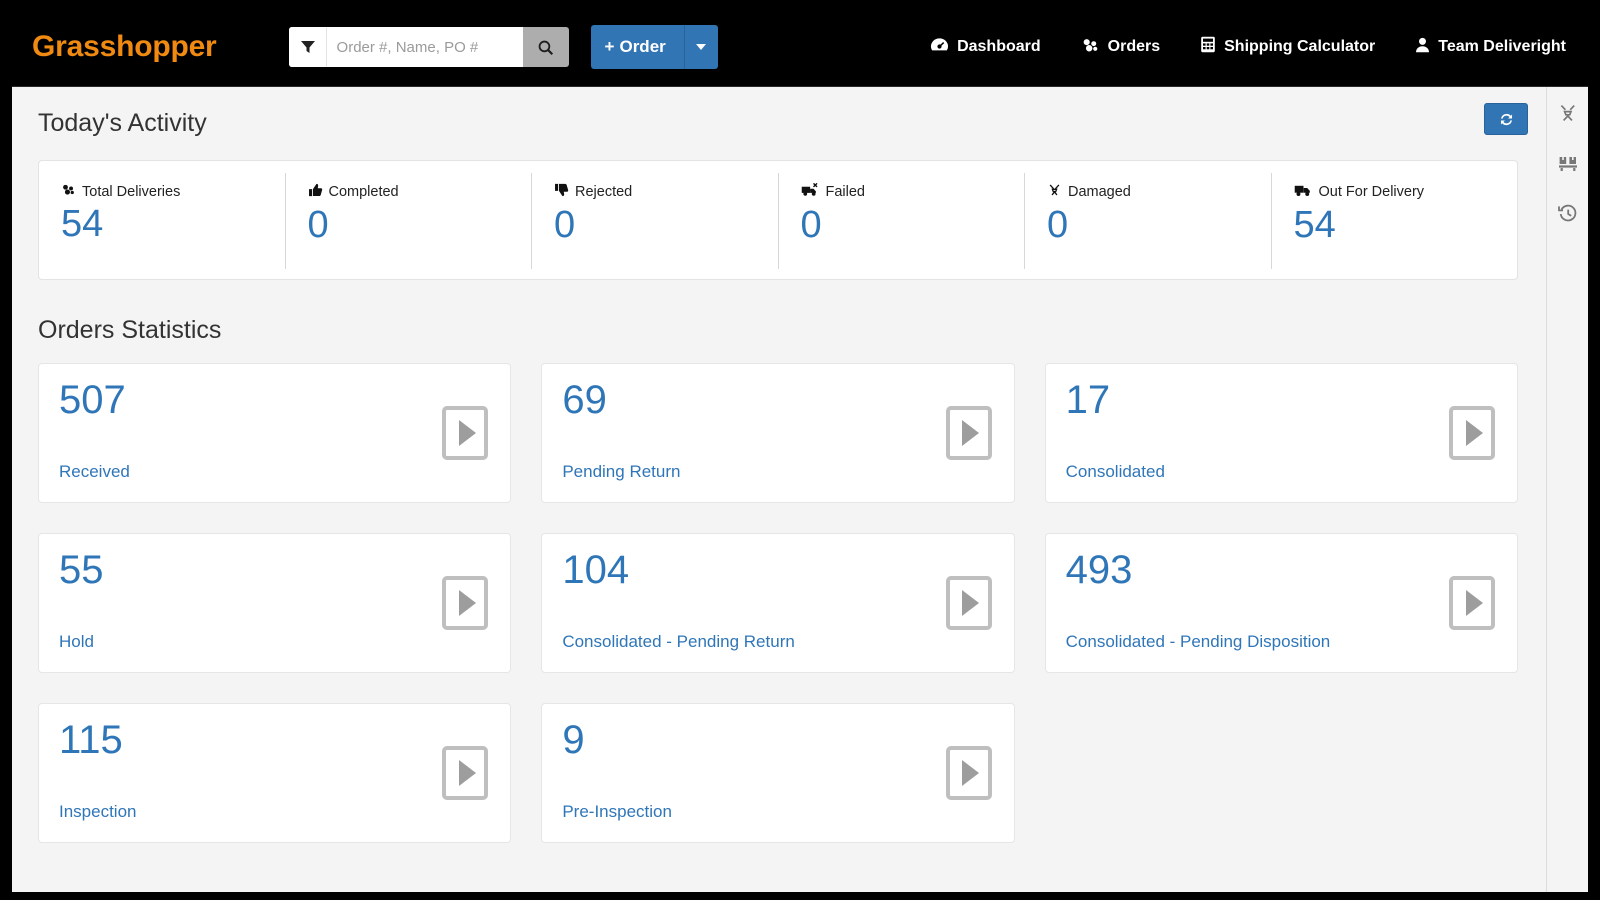 Image resolution: width=1600 pixels, height=900 pixels. Describe the element at coordinates (545, 47) in the screenshot. I see `search-icon` at that location.